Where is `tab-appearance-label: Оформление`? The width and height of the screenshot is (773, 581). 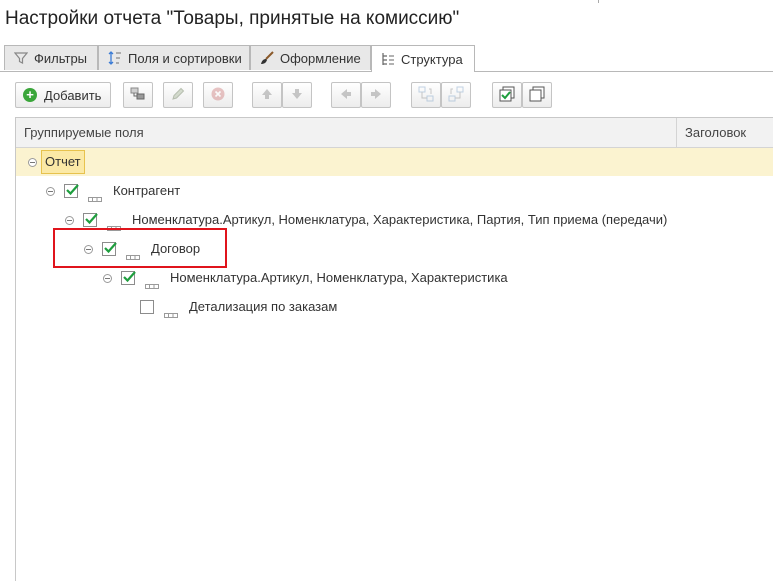
tab-appearance-label: Оформление is located at coordinates (320, 58).